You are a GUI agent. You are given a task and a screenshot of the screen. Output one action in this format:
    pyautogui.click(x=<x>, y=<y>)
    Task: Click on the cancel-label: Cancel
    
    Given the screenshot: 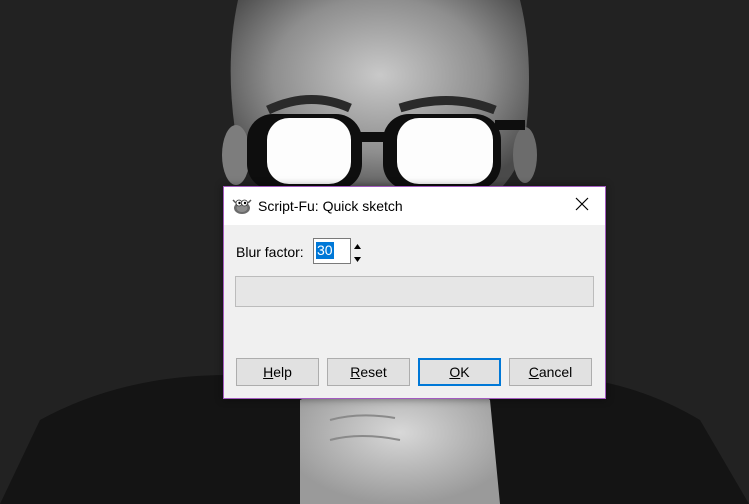 What is the action you would take?
    pyautogui.click(x=550, y=372)
    